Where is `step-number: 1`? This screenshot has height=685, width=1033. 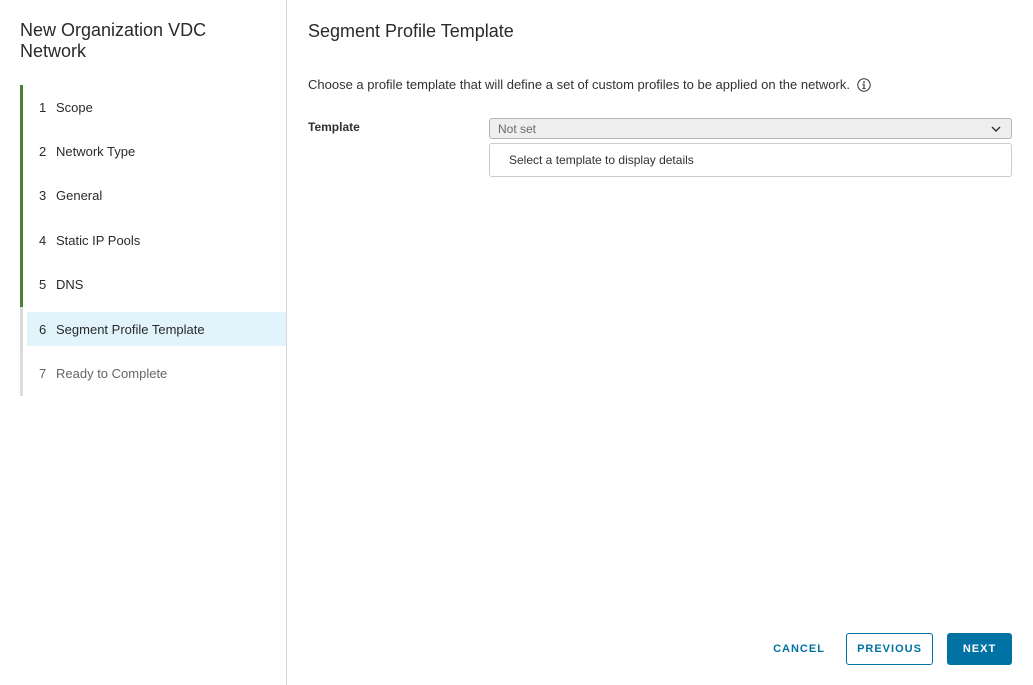 step-number: 1 is located at coordinates (43, 107).